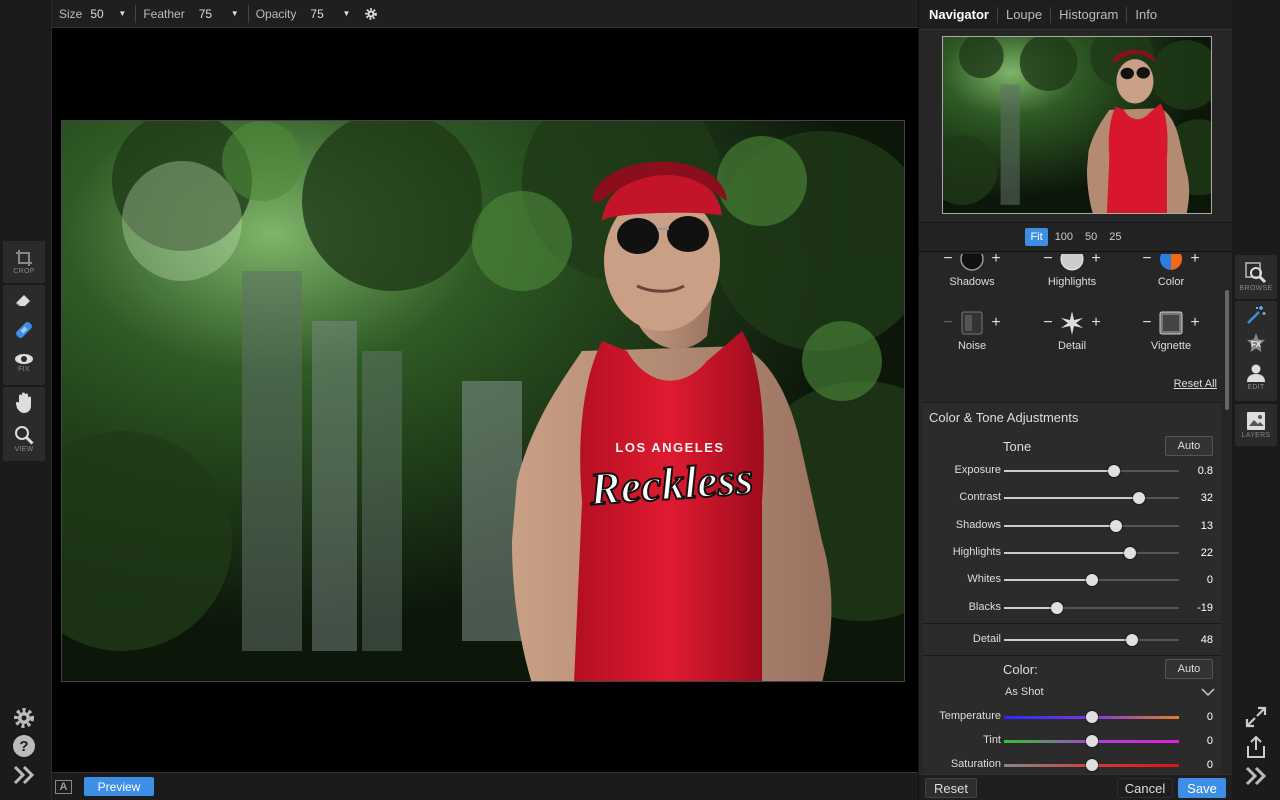  Describe the element at coordinates (1115, 237) in the screenshot. I see `zoom-25-button: 25` at that location.